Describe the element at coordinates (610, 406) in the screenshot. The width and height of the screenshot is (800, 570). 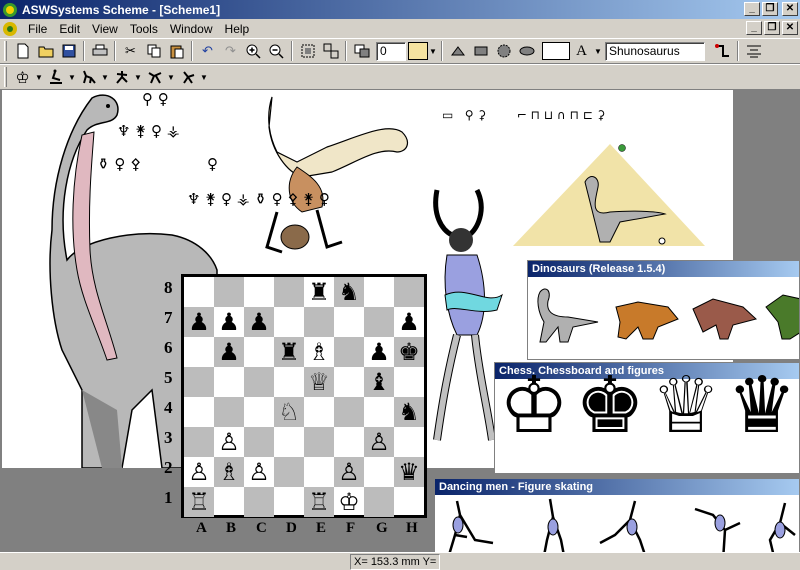
I see `black-king-figure: ♚` at that location.